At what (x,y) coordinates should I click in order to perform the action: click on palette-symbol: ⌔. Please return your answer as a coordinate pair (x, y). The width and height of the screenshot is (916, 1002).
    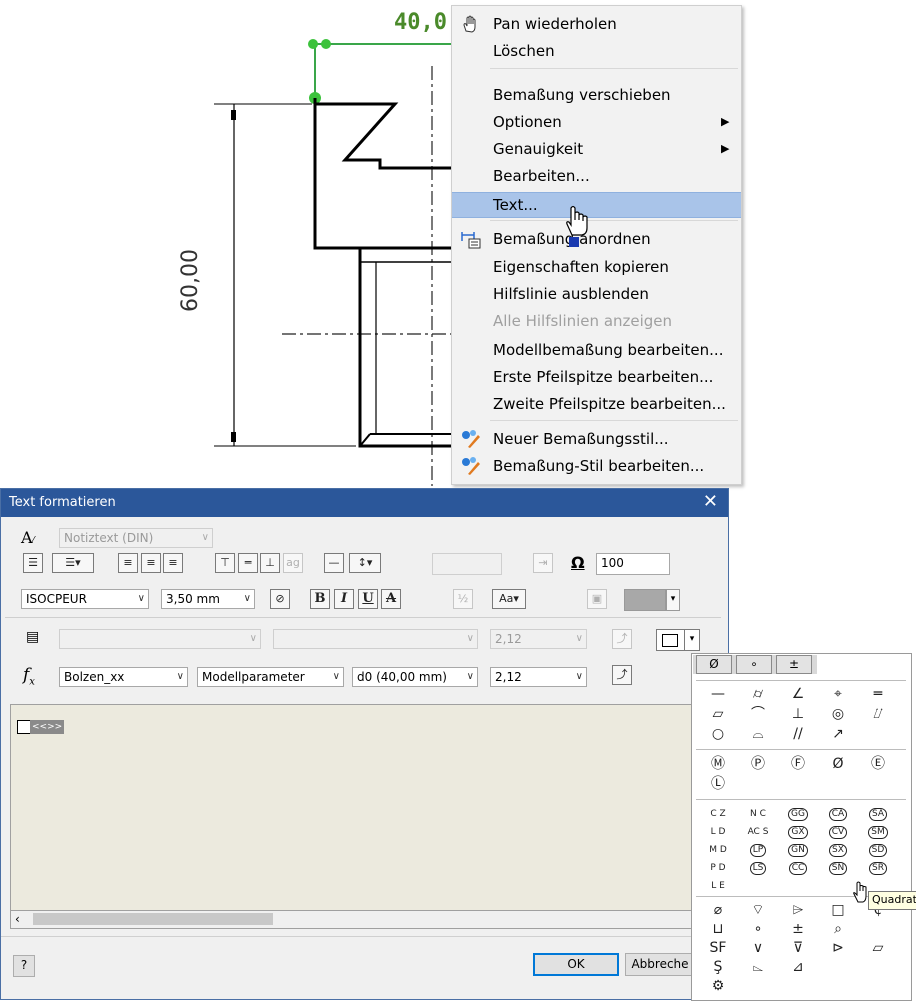
    Looking at the image, I should click on (758, 910).